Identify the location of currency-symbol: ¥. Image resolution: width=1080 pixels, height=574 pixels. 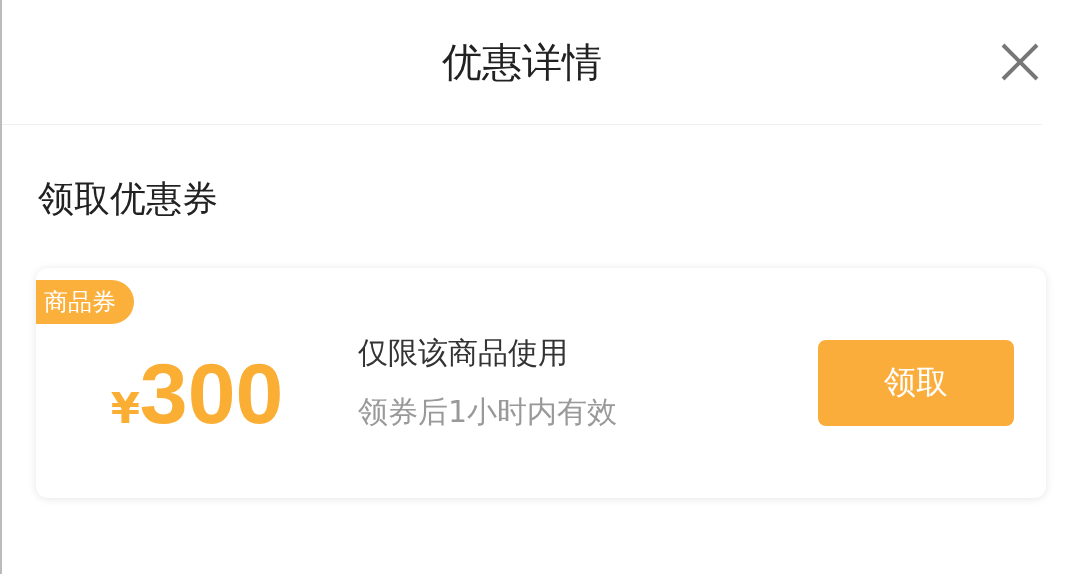
(125, 408).